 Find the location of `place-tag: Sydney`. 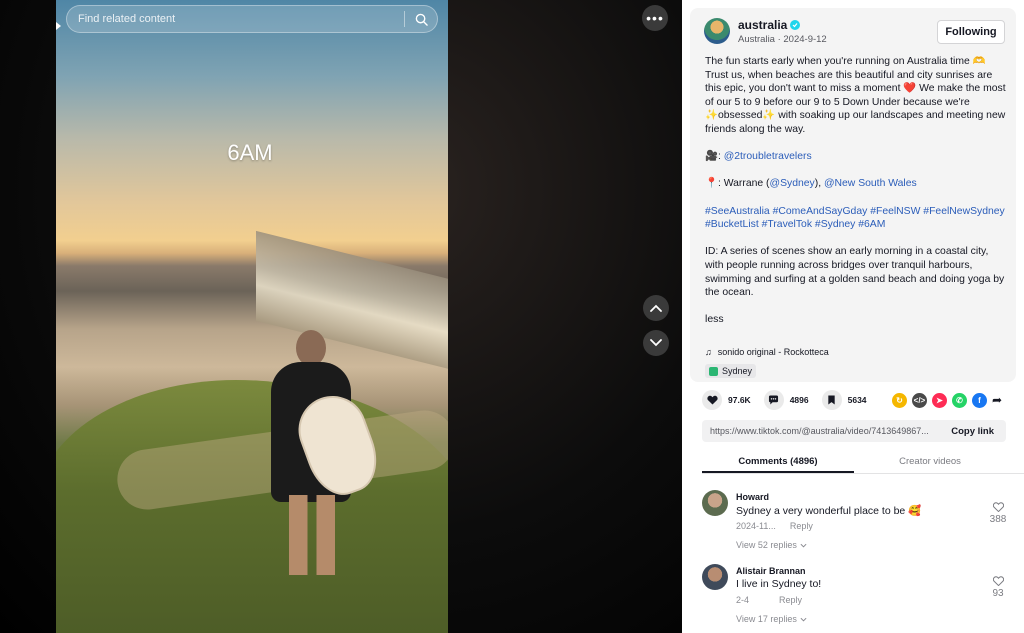

place-tag: Sydney is located at coordinates (731, 371).